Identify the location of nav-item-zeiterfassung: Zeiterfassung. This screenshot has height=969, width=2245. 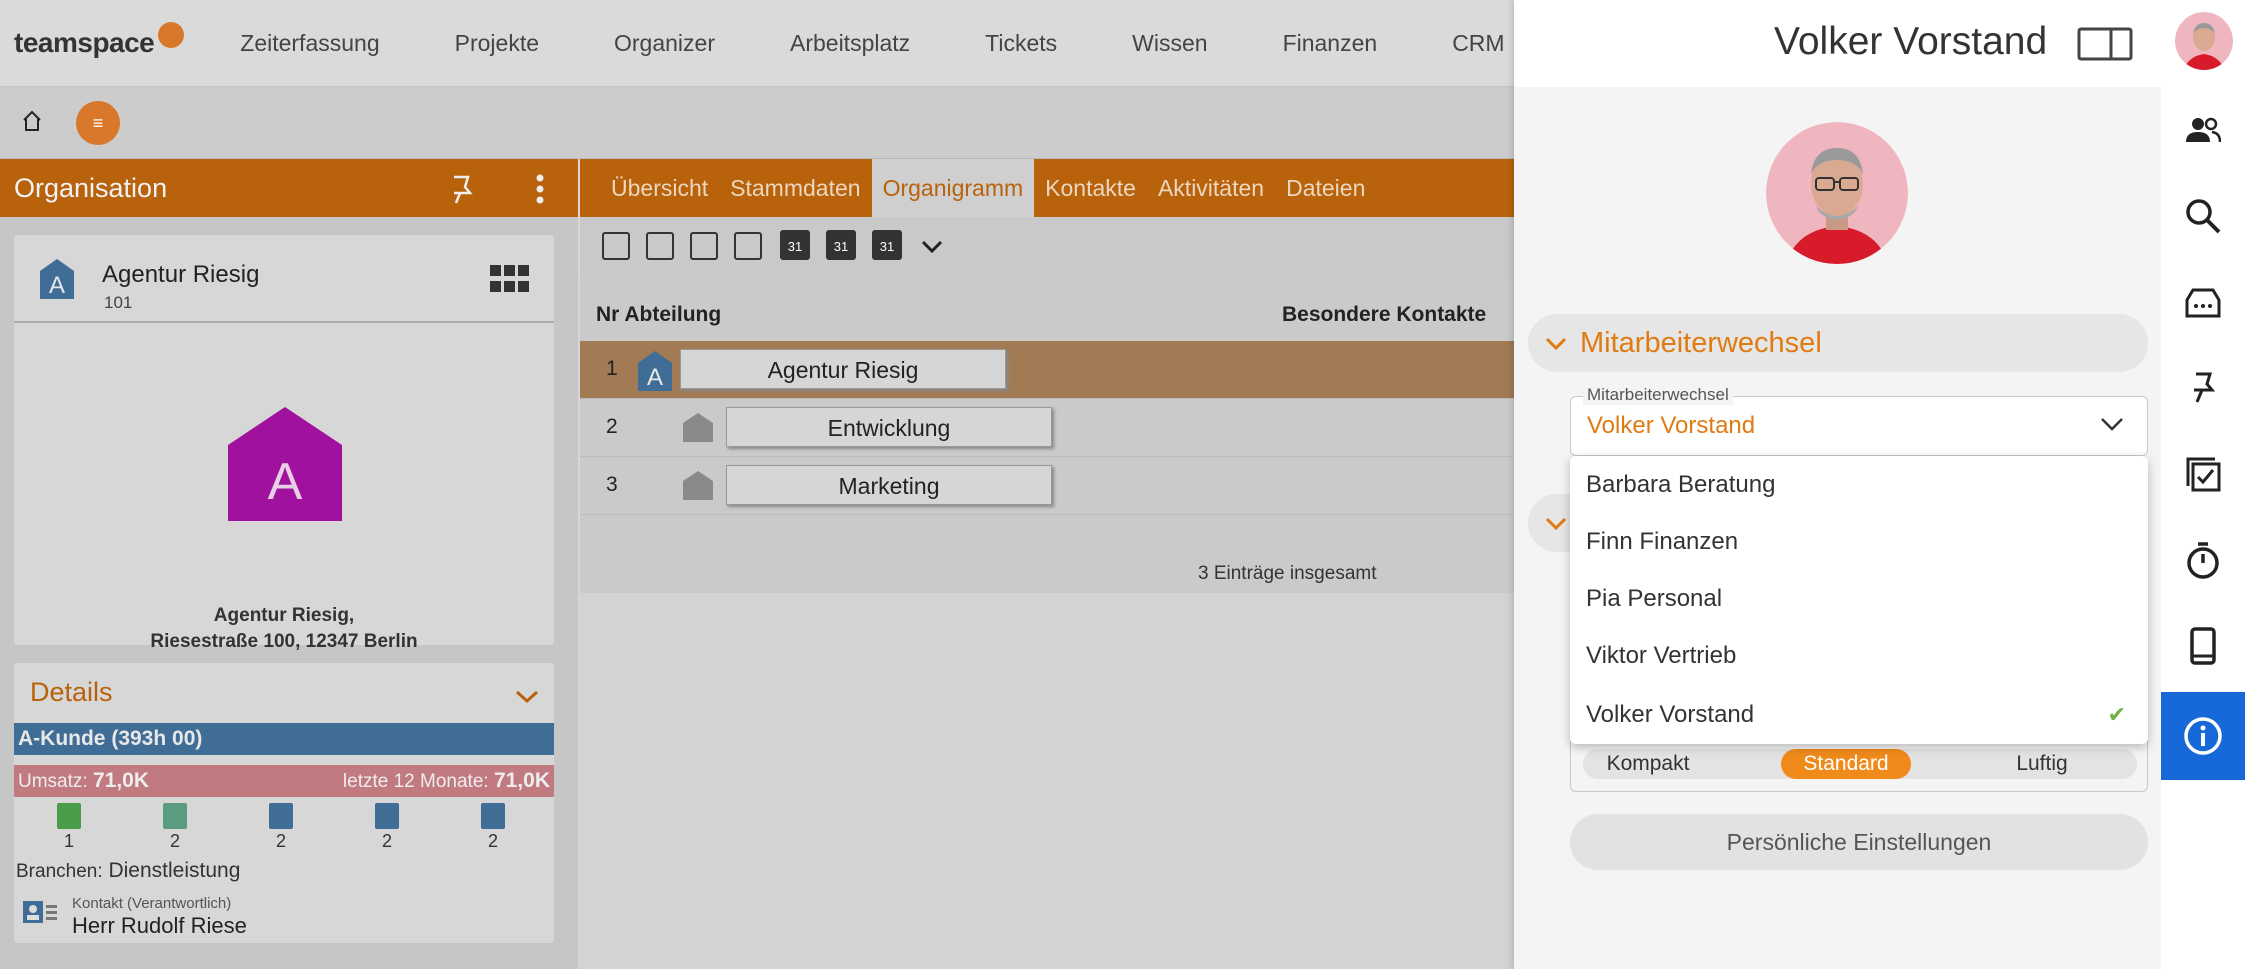
(309, 43).